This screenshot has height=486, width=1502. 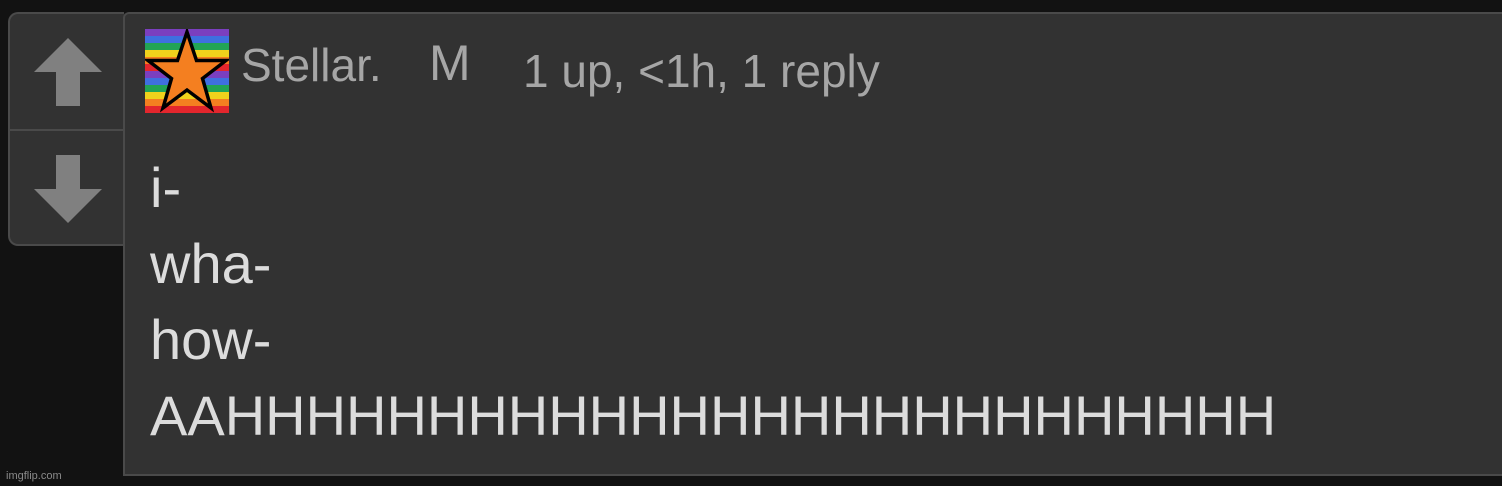 I want to click on comment-meta: 1 up, <1h, 1 reply, so click(x=701, y=71).